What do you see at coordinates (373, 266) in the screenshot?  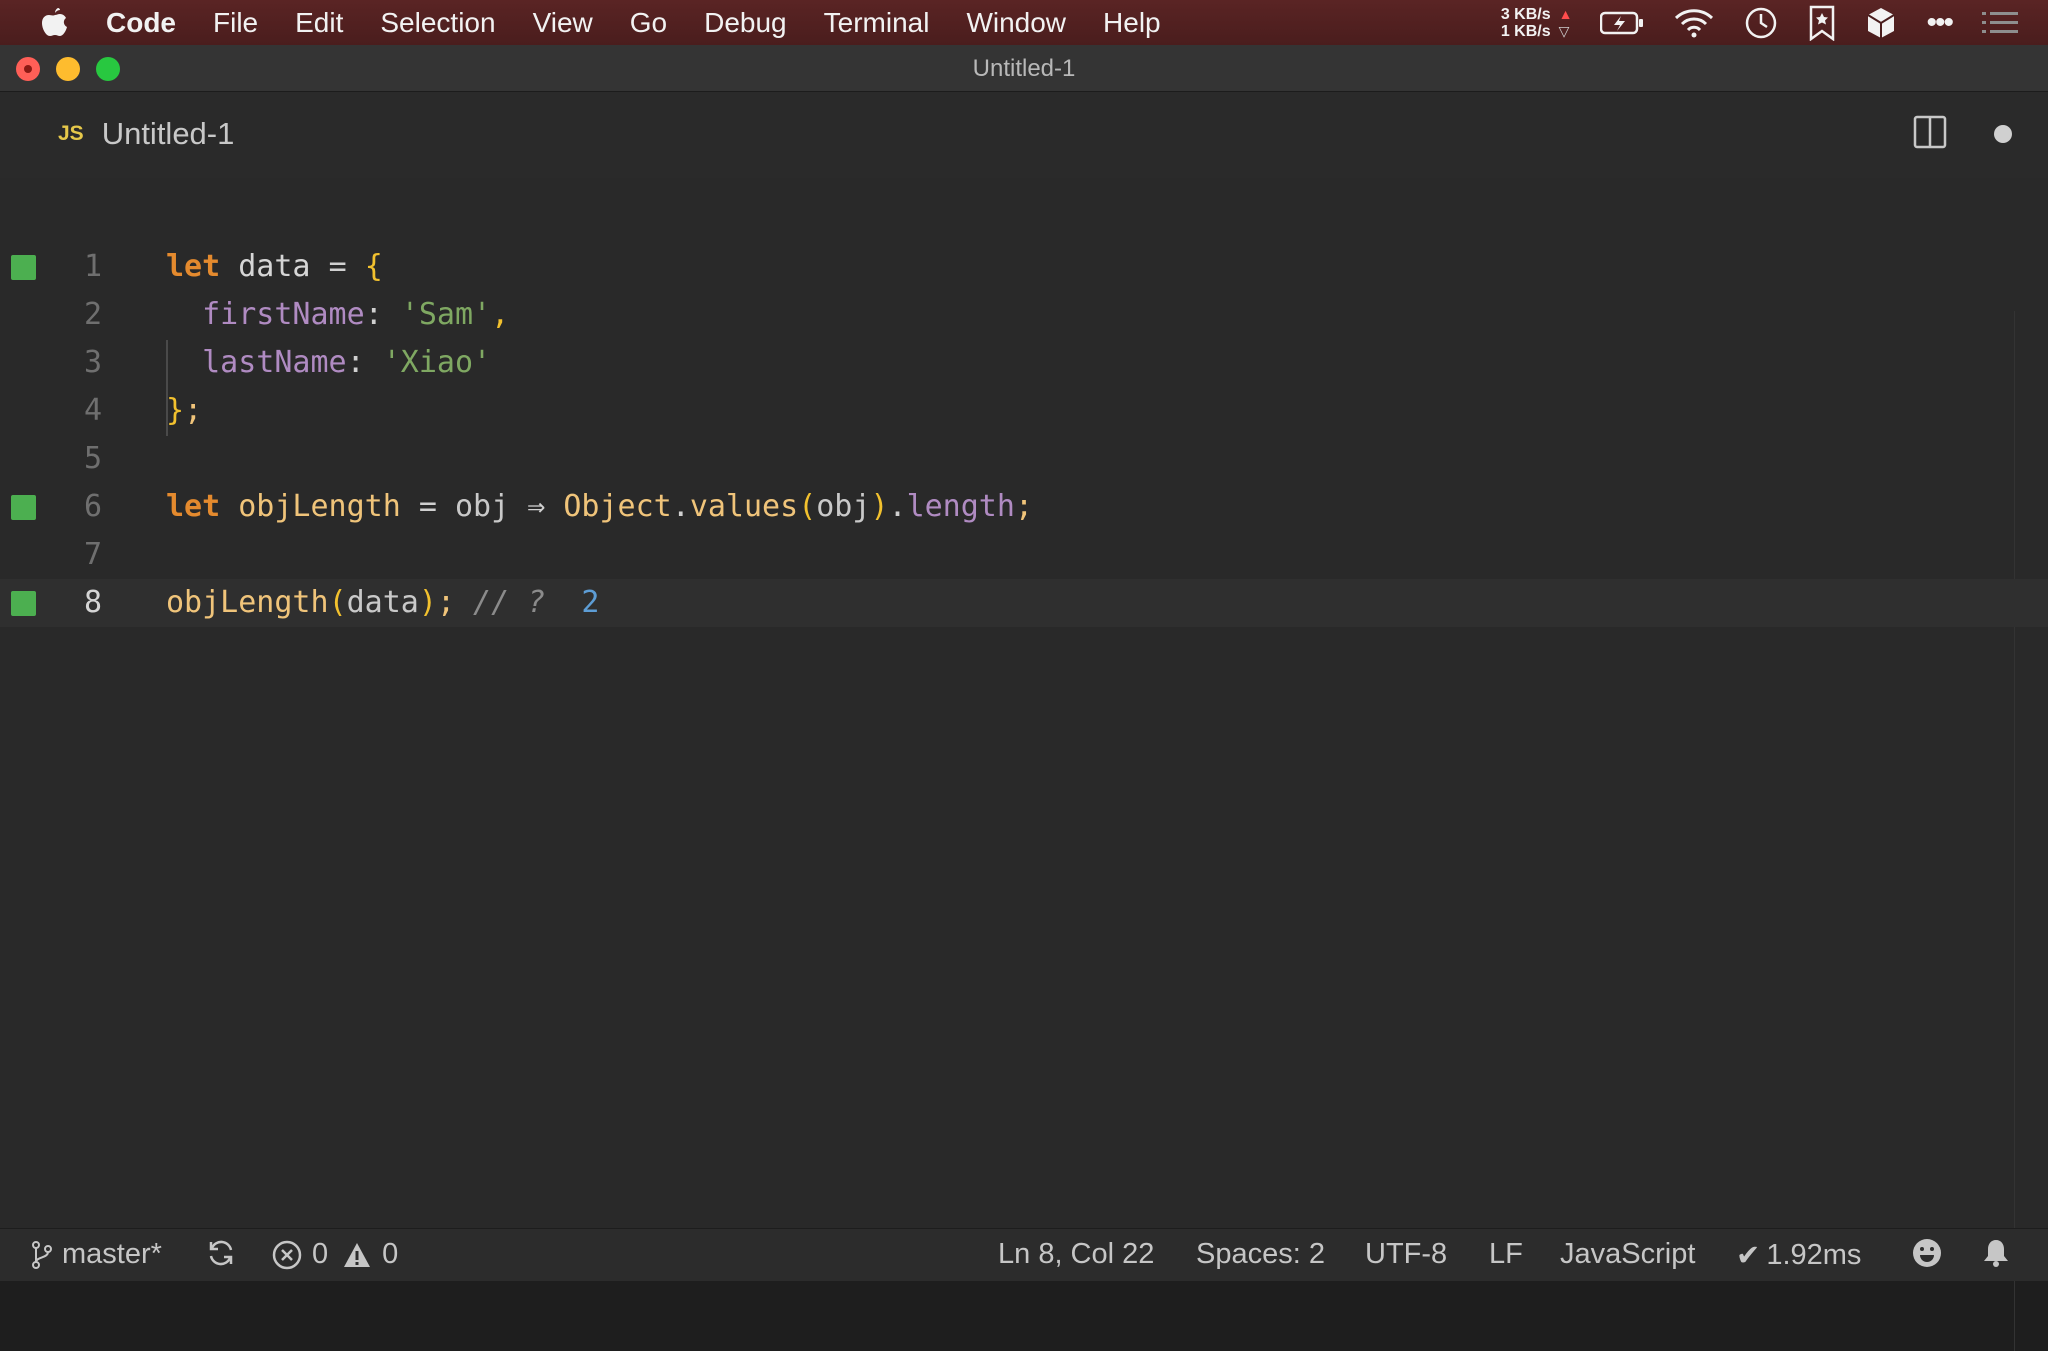 I see `token-brace: {` at bounding box center [373, 266].